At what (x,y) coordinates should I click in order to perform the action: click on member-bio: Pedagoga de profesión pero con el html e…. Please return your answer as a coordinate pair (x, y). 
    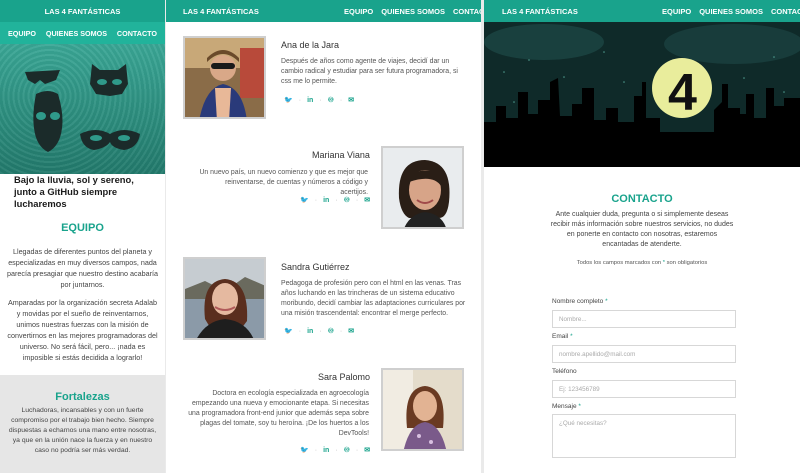
    Looking at the image, I should click on (373, 298).